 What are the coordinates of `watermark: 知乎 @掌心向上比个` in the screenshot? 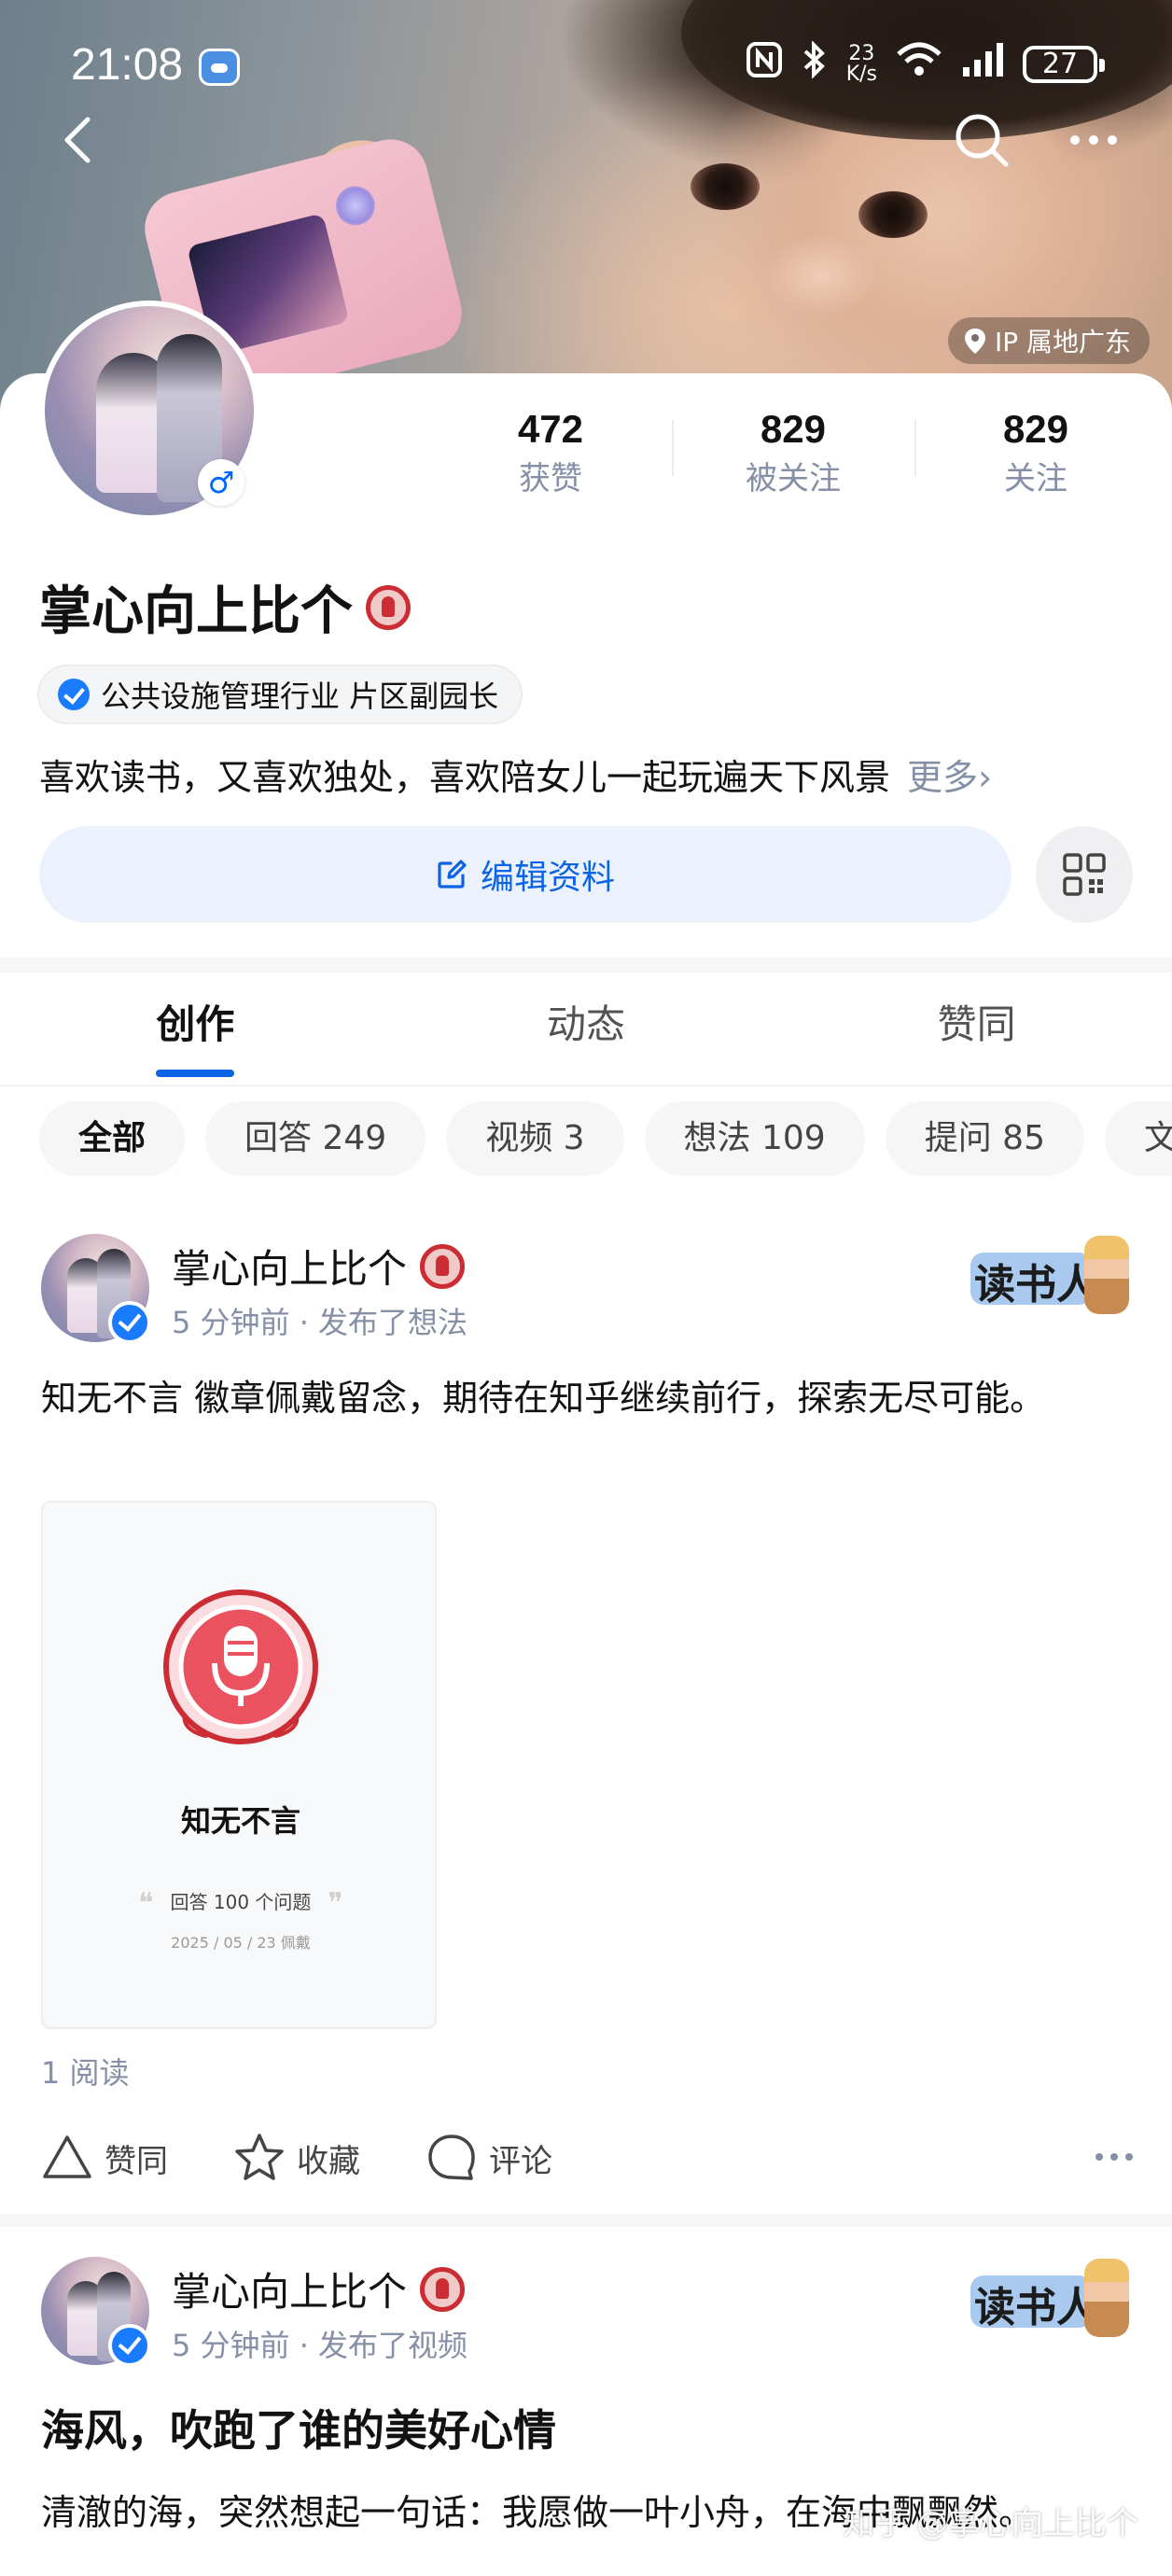 It's located at (990, 2523).